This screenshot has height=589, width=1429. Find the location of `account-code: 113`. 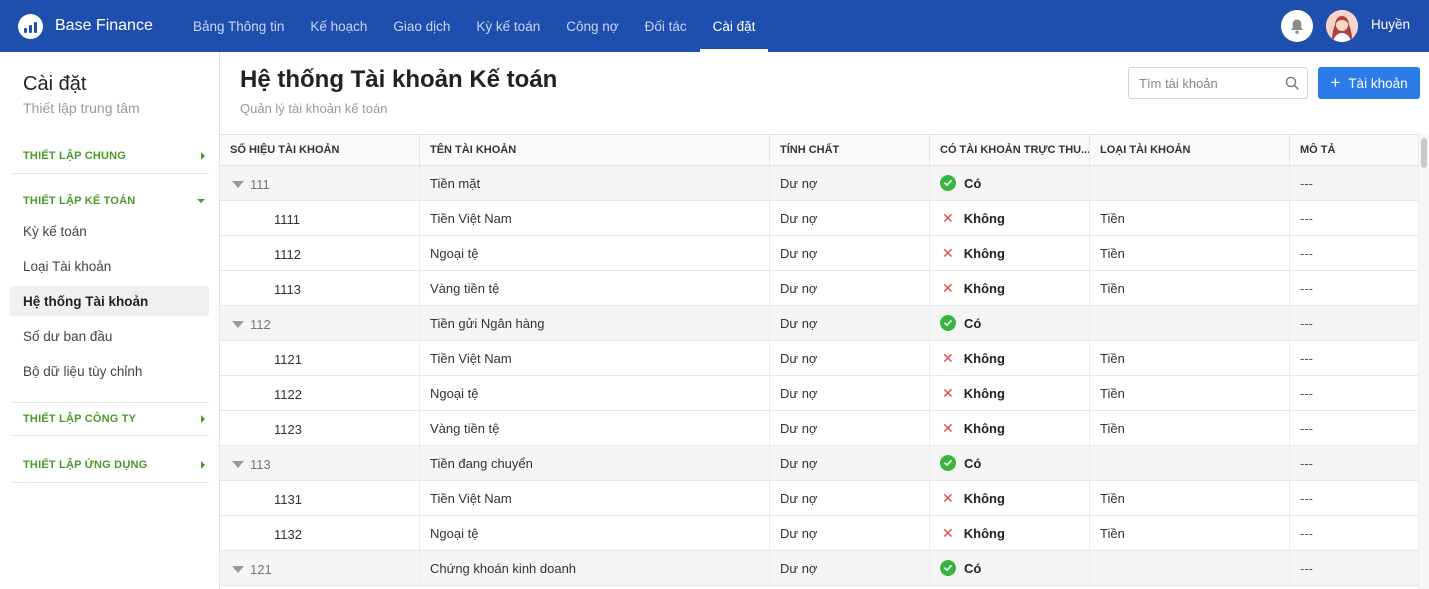

account-code: 113 is located at coordinates (250, 463).